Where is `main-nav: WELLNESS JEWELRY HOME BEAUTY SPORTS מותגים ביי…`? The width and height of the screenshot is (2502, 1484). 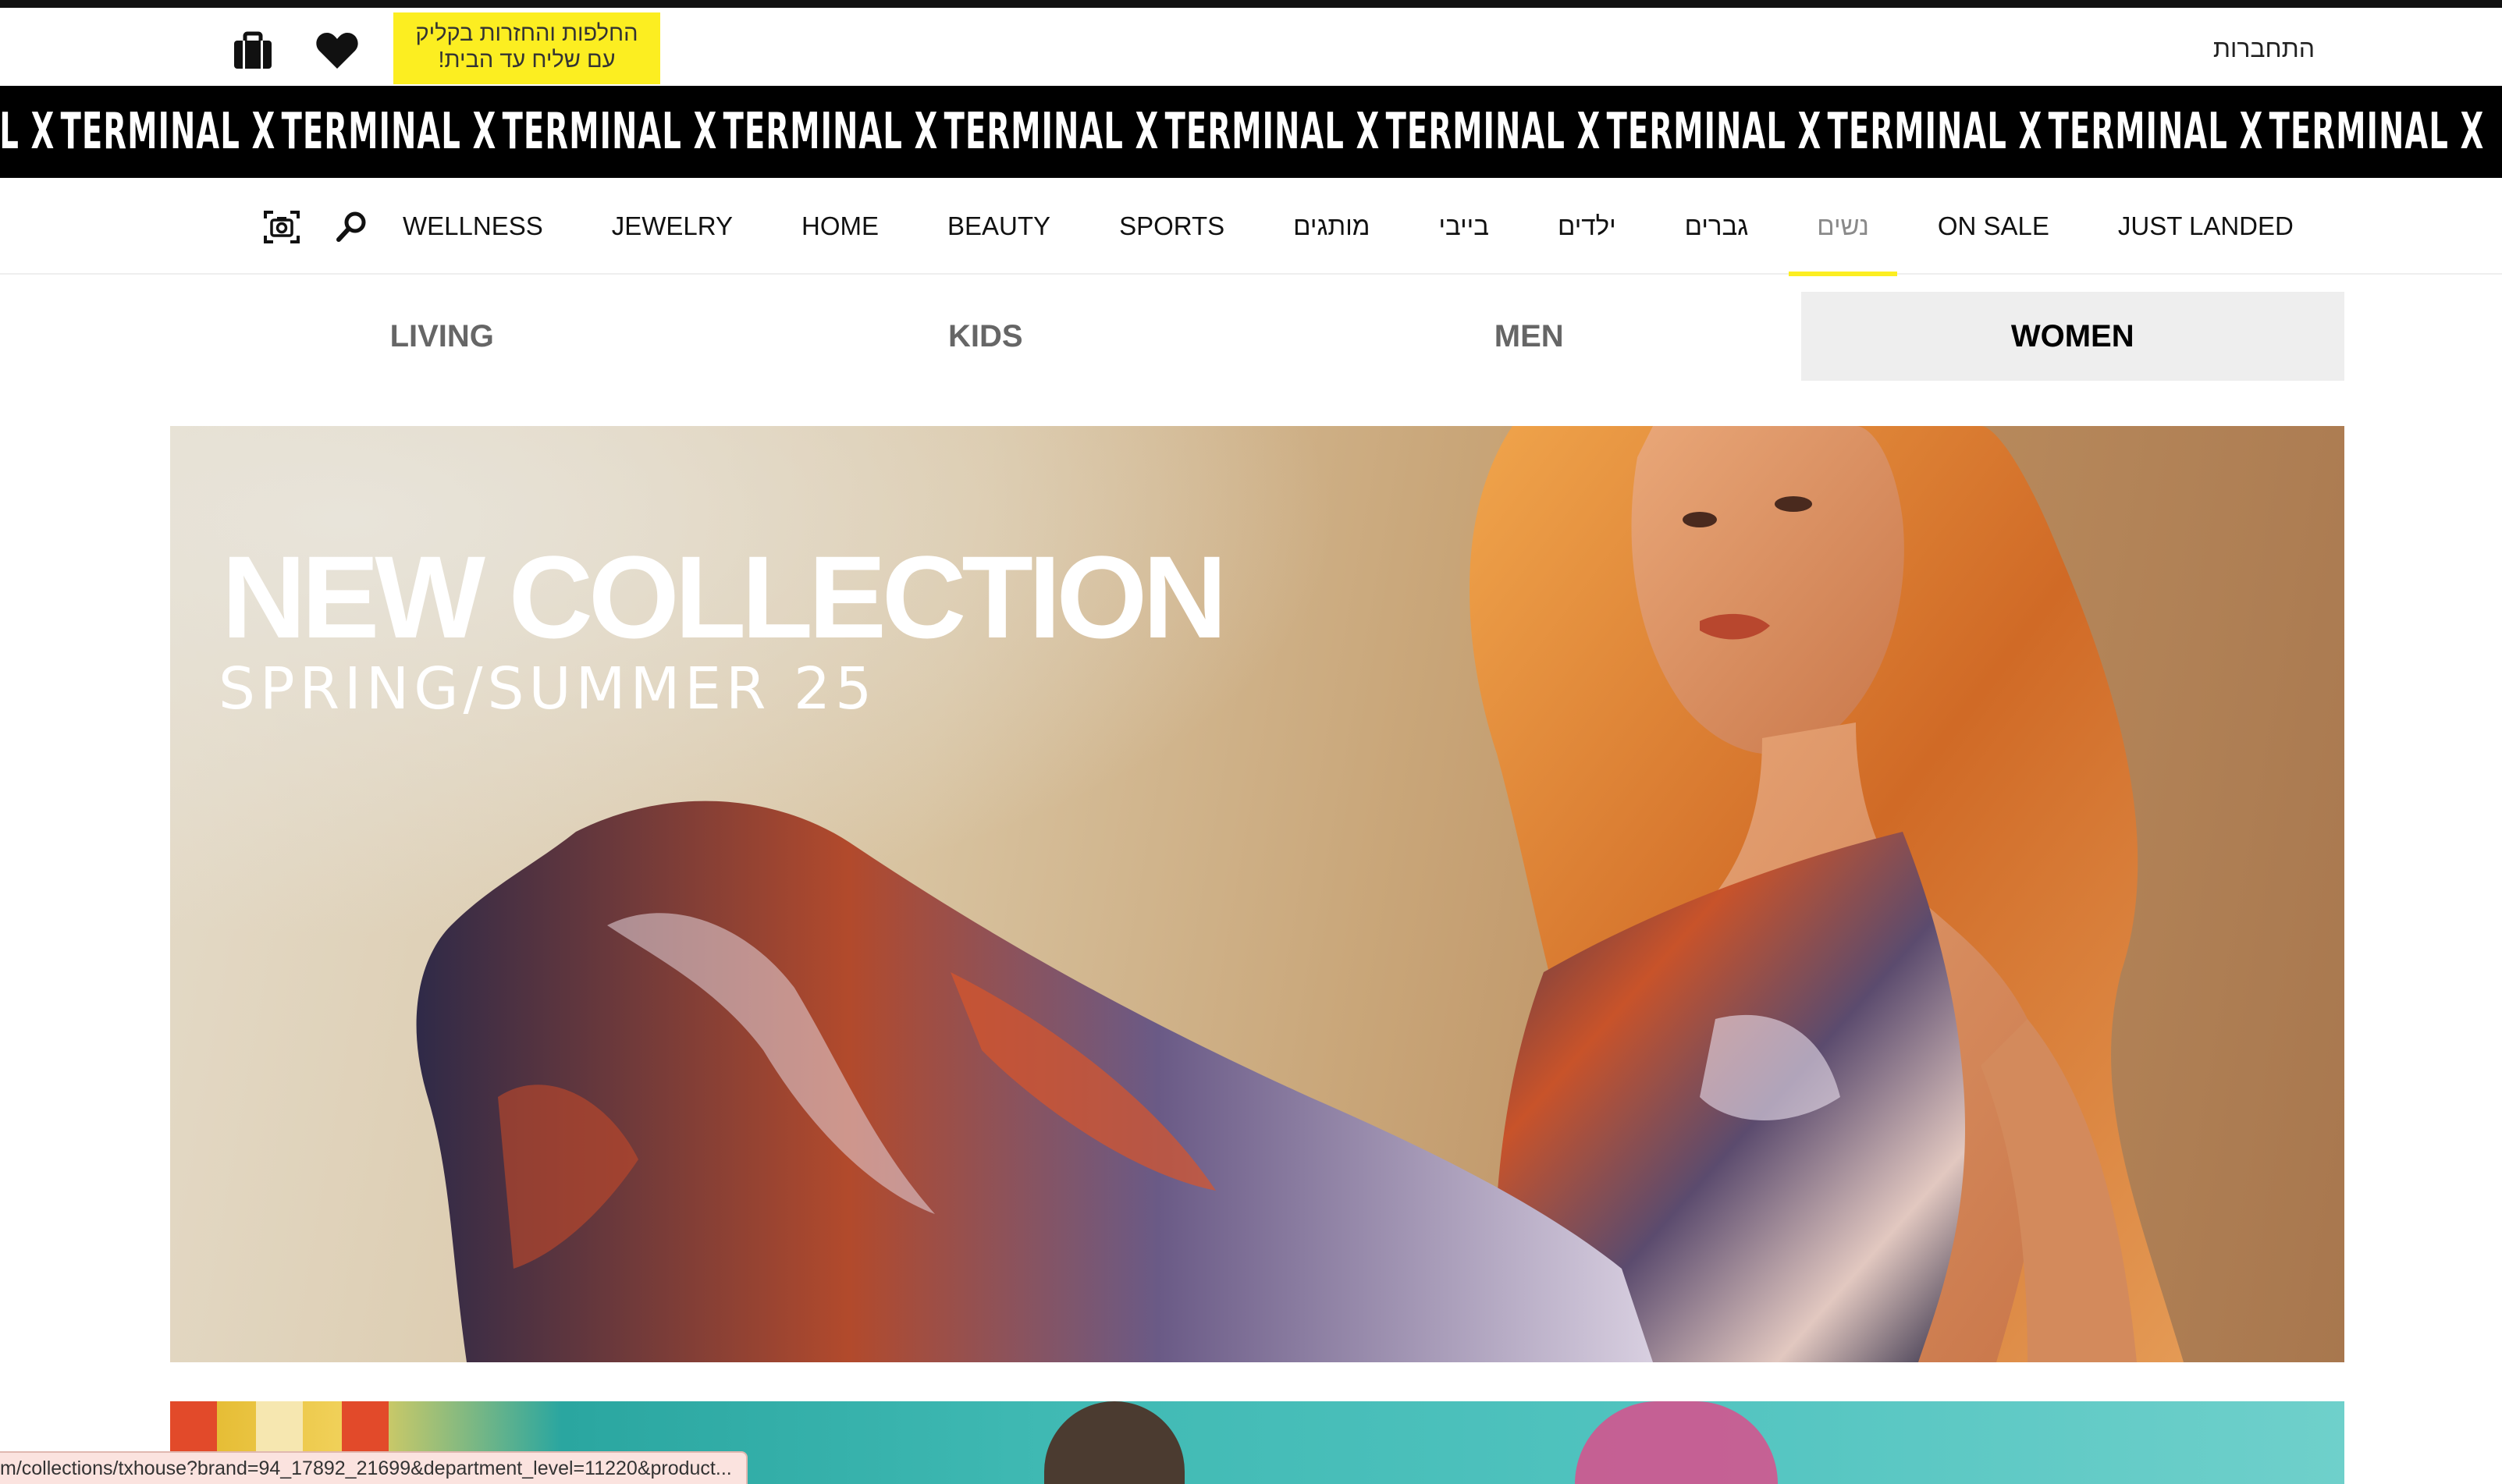 main-nav: WELLNESS JEWELRY HOME BEAUTY SPORTS מותגים ביי… is located at coordinates (1251, 227).